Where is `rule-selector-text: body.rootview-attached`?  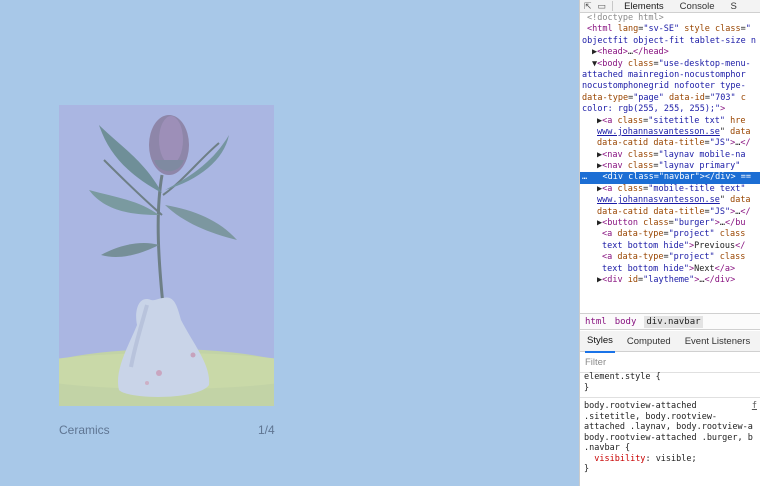
rule-selector-text: body.rootview-attached is located at coordinates (640, 406).